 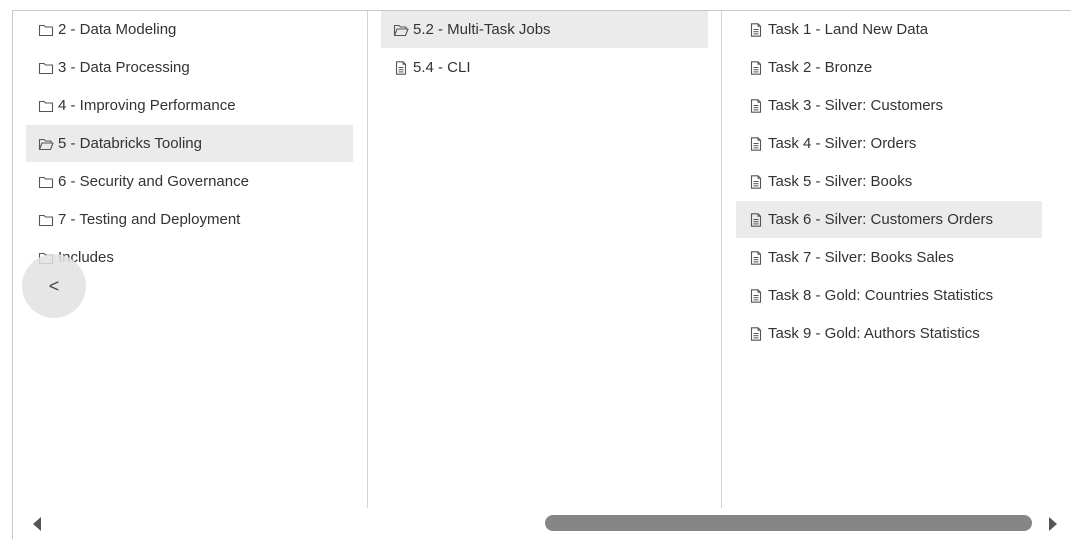 I want to click on item-label: Task 5 - Silver: Books, so click(x=840, y=181).